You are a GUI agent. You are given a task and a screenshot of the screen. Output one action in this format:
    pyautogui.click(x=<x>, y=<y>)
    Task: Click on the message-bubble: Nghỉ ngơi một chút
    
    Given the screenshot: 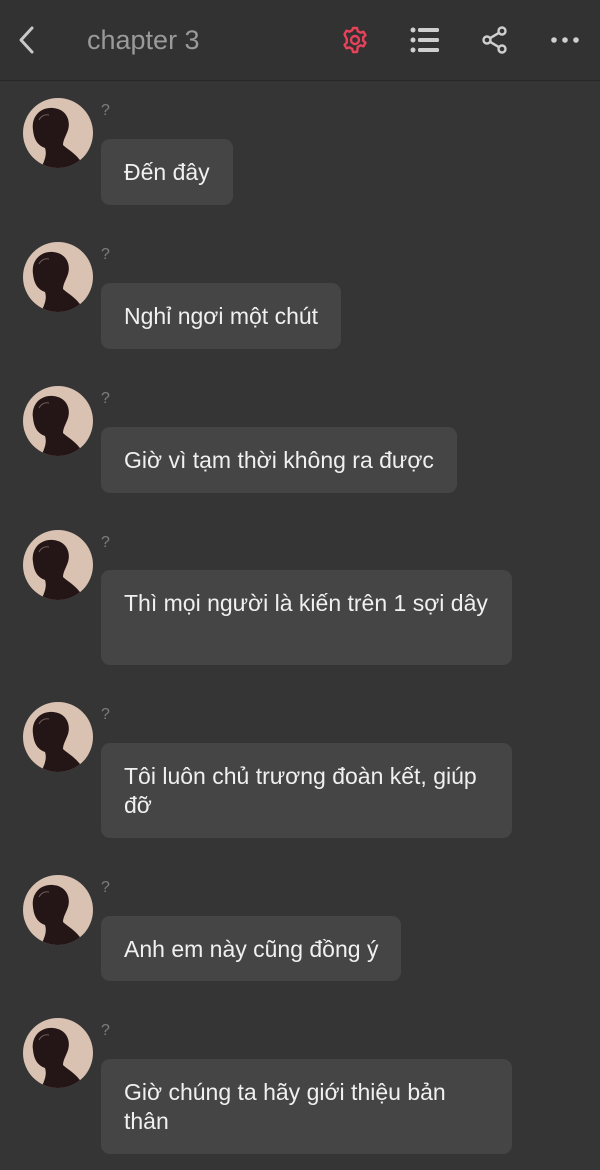 What is the action you would take?
    pyautogui.click(x=221, y=316)
    